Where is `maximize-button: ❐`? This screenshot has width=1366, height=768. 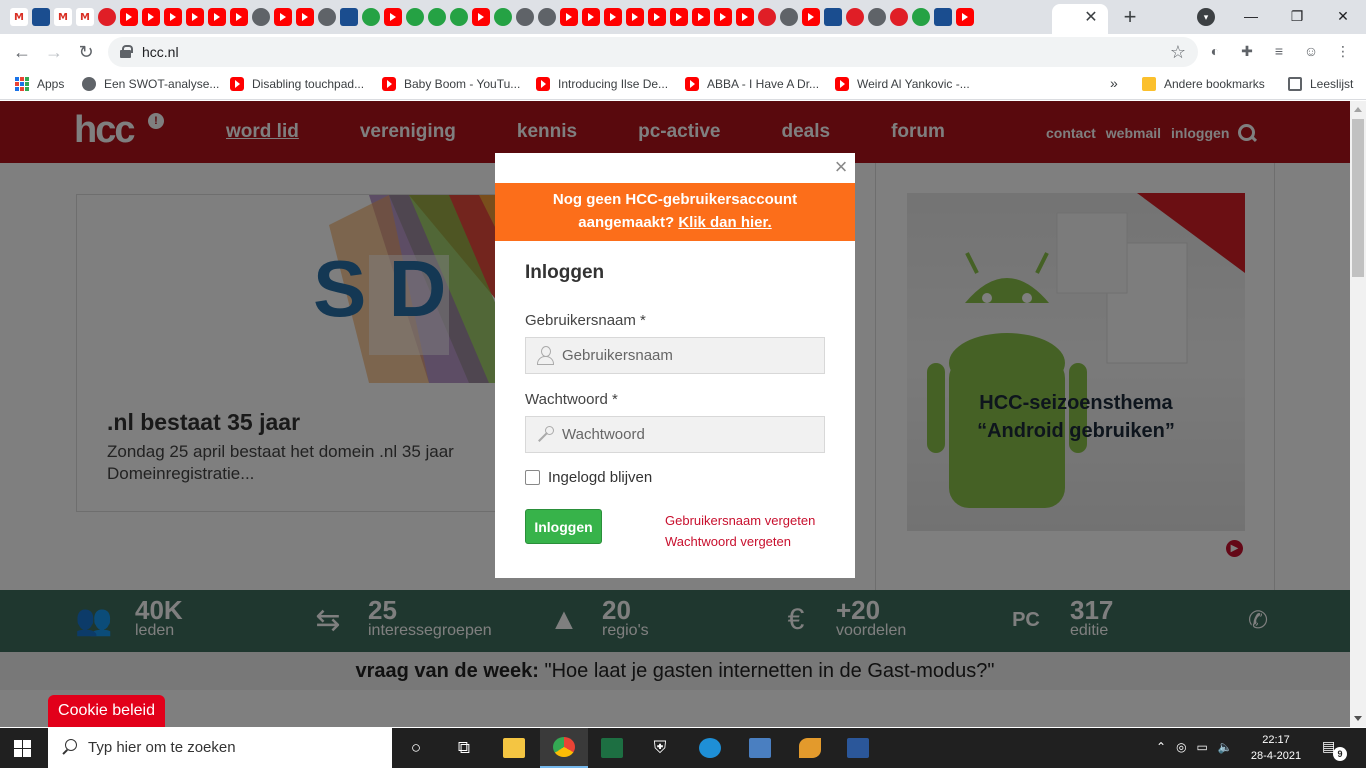 maximize-button: ❐ is located at coordinates (1297, 16).